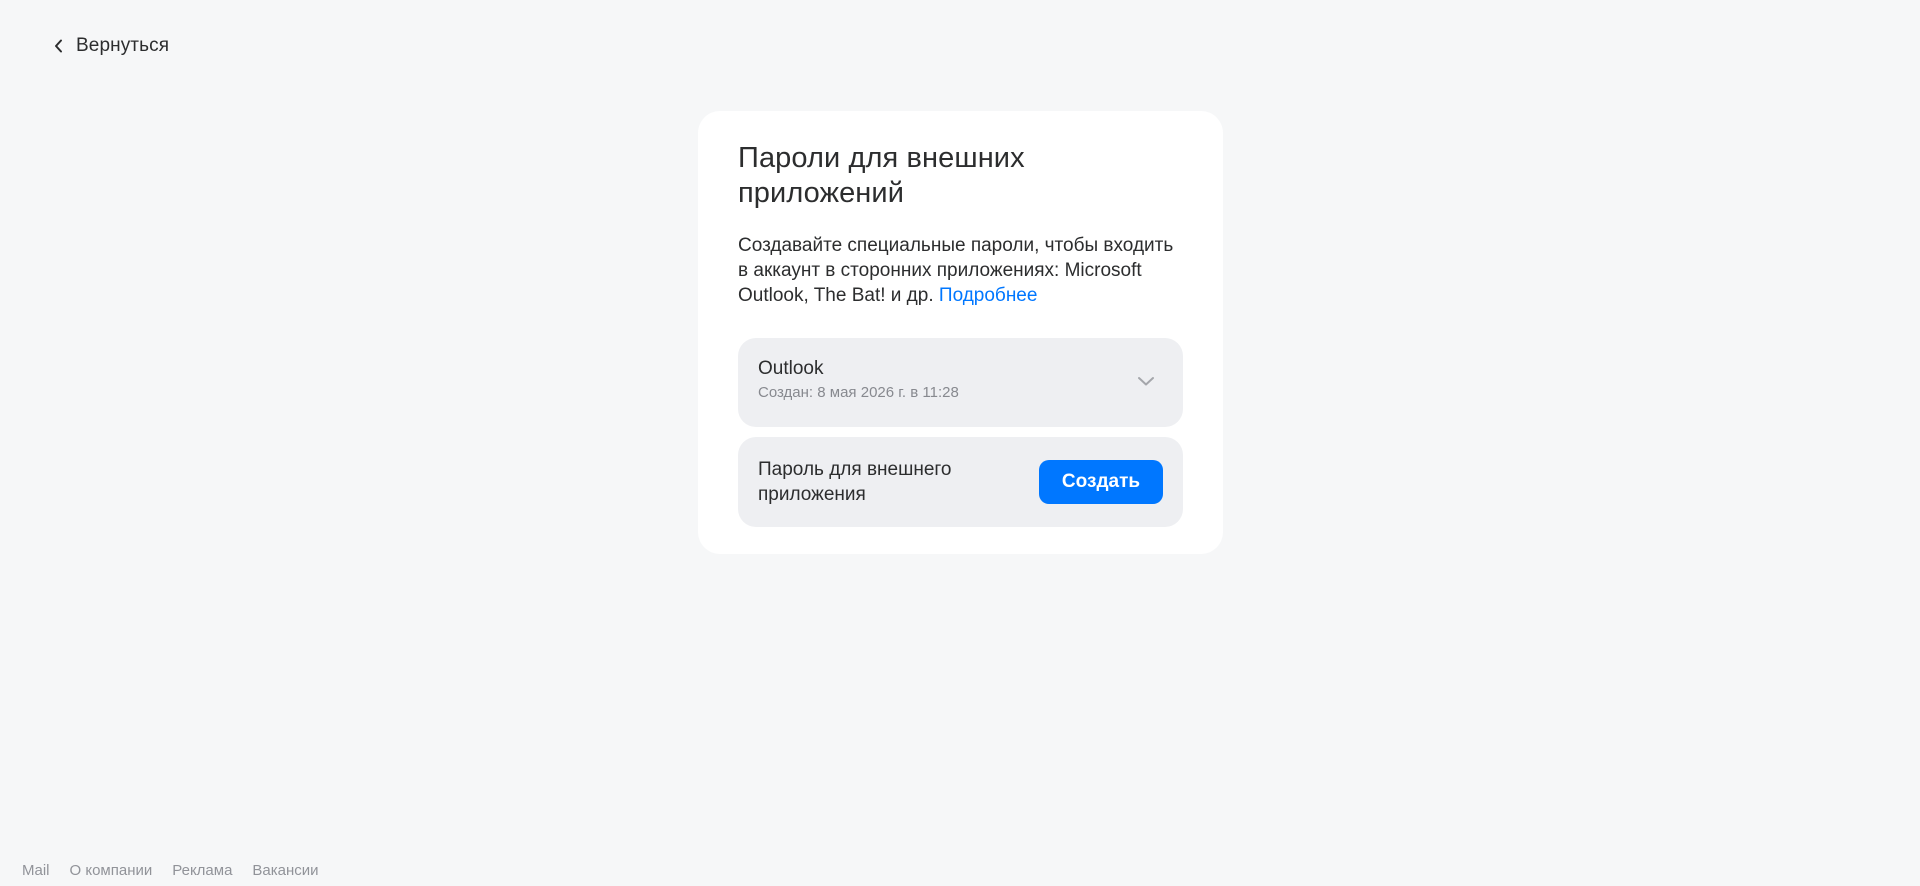  Describe the element at coordinates (111, 870) in the screenshot. I see `footer-link-company: О компании` at that location.